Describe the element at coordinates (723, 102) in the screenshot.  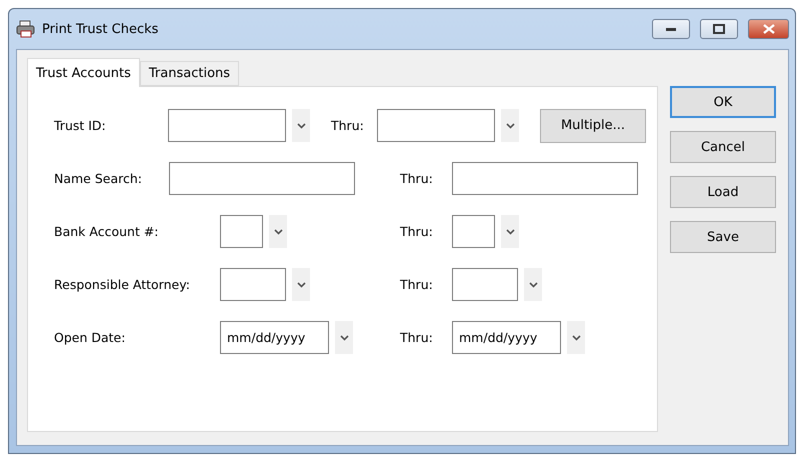
I see `dialog-button: OK` at that location.